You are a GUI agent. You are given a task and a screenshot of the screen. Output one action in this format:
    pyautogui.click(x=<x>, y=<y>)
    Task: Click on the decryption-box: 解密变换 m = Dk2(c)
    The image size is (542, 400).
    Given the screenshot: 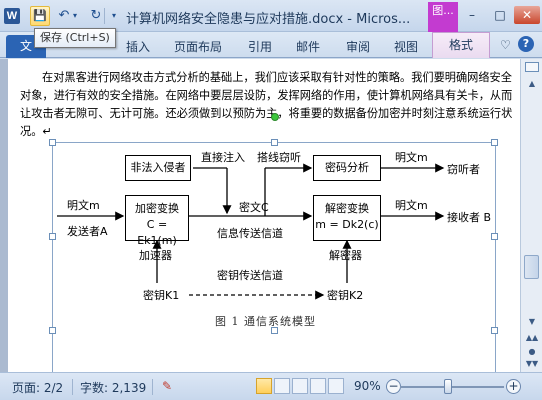 What is the action you would take?
    pyautogui.click(x=347, y=218)
    